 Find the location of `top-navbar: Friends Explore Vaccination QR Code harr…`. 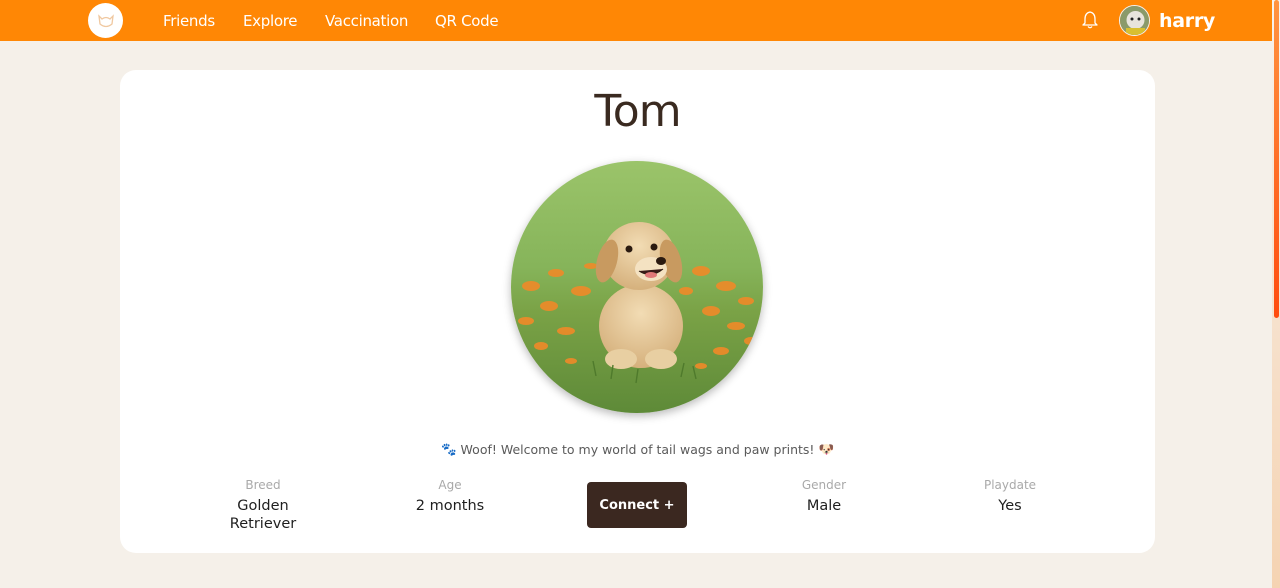

top-navbar: Friends Explore Vaccination QR Code harr… is located at coordinates (636, 20).